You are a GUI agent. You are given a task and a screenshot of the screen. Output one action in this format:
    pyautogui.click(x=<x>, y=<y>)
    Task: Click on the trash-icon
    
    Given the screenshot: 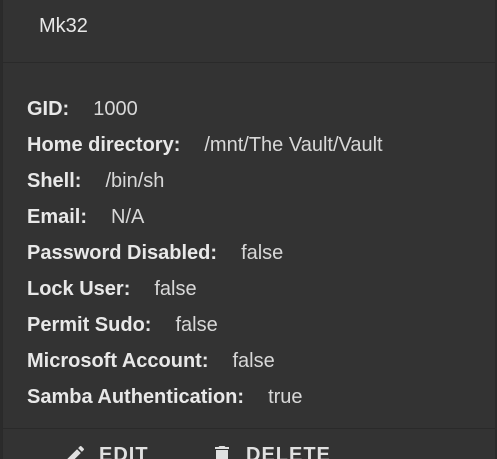 What is the action you would take?
    pyautogui.click(x=222, y=451)
    